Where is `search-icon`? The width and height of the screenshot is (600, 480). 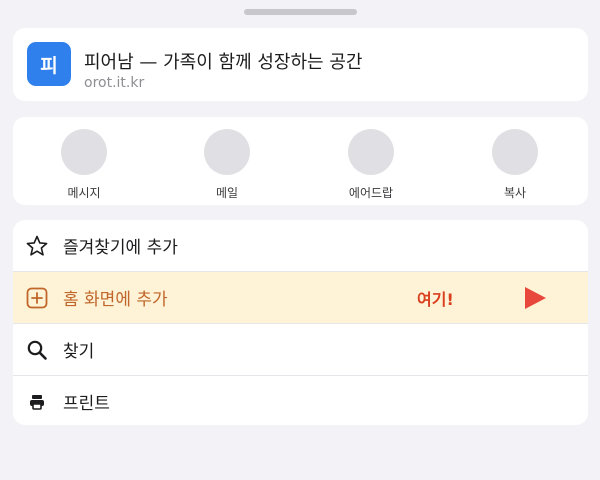 search-icon is located at coordinates (37, 350).